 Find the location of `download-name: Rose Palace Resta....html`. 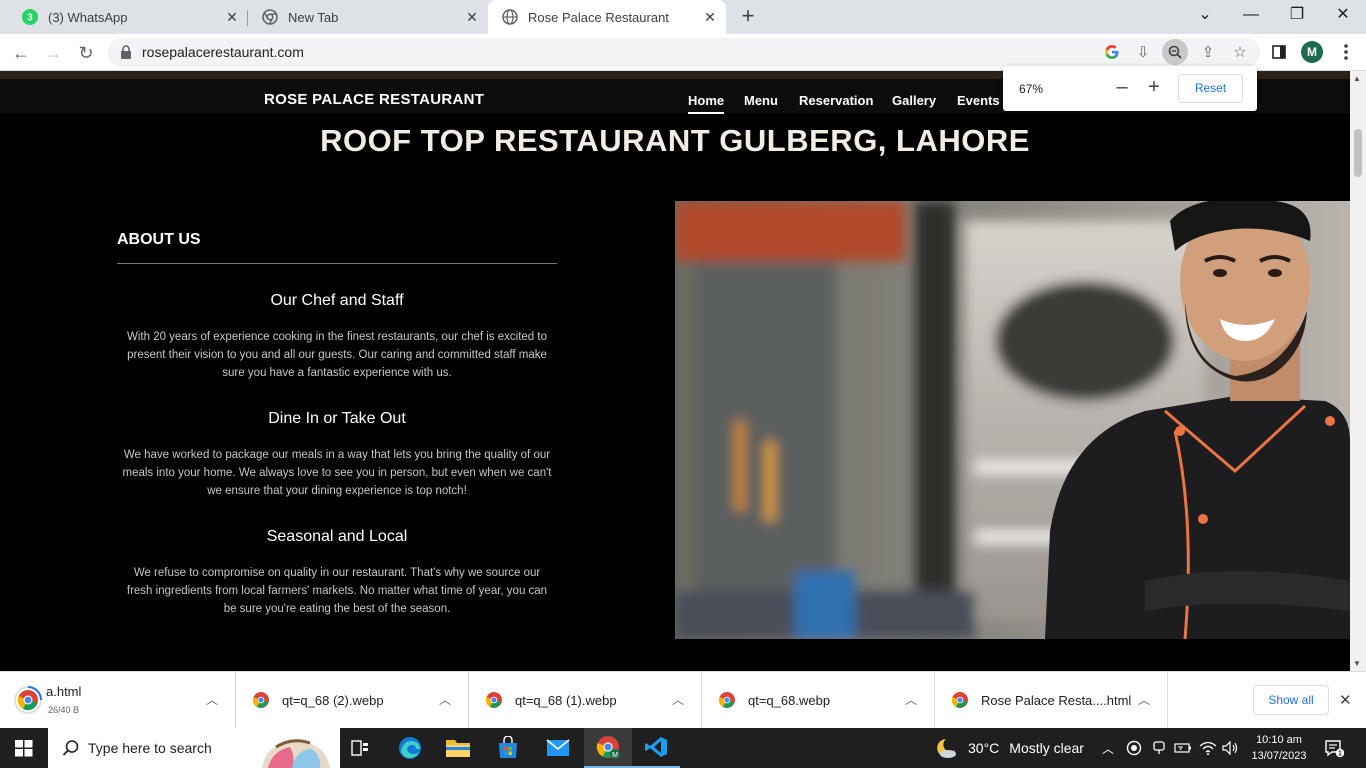

download-name: Rose Palace Resta....html is located at coordinates (1056, 700).